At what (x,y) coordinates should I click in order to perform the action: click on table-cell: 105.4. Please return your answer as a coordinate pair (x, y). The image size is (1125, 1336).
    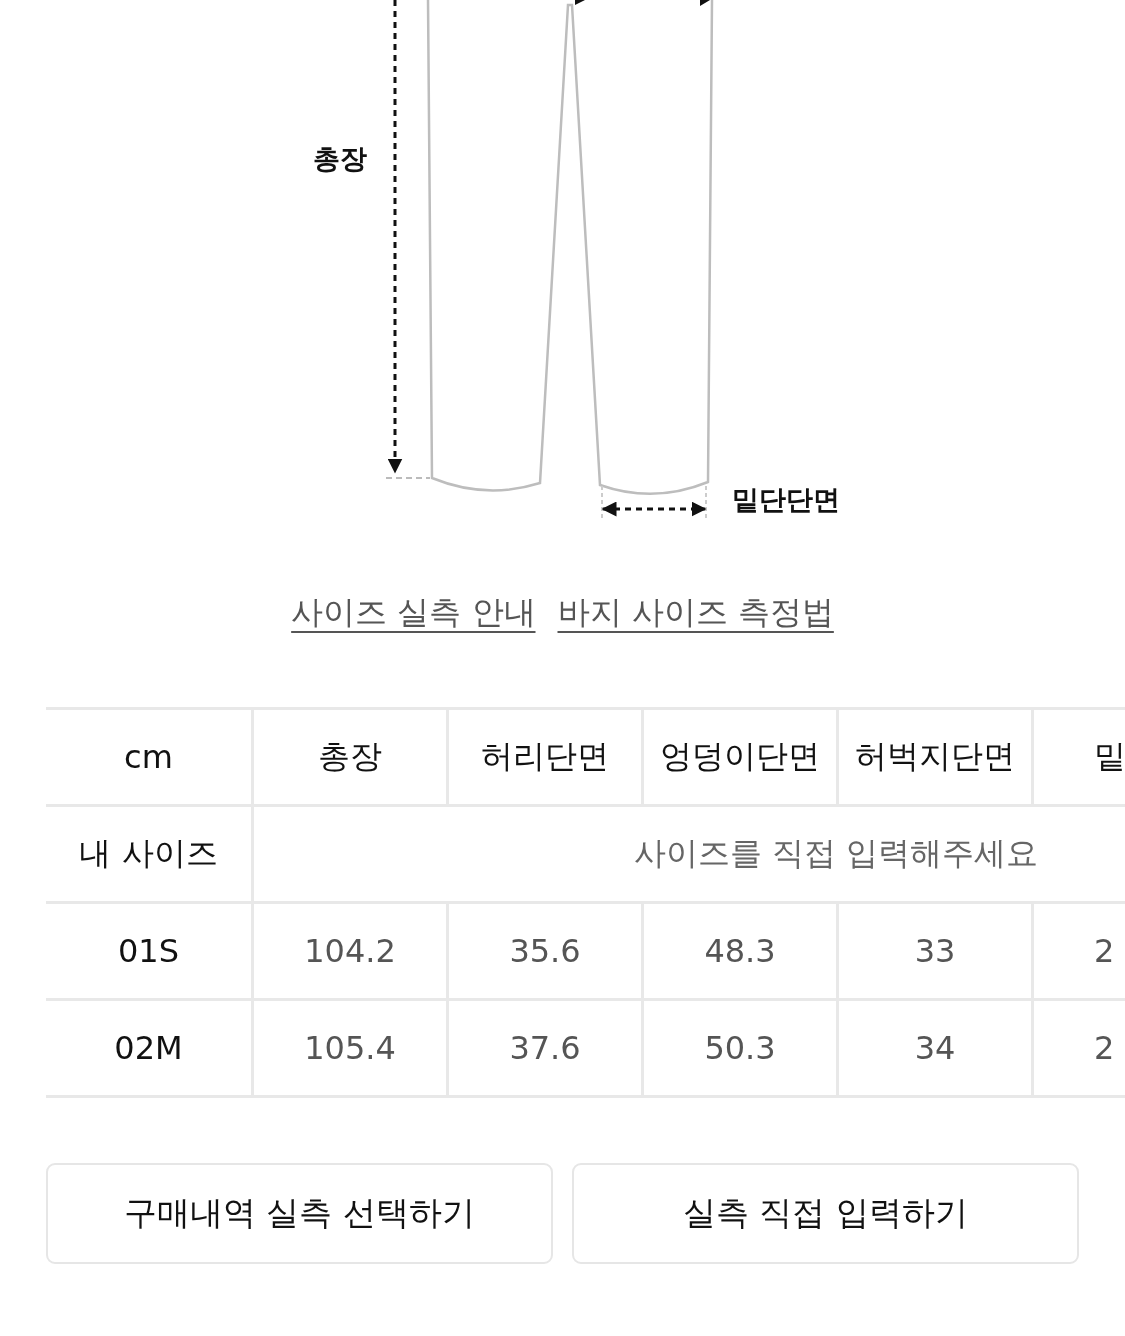
    Looking at the image, I should click on (351, 1049).